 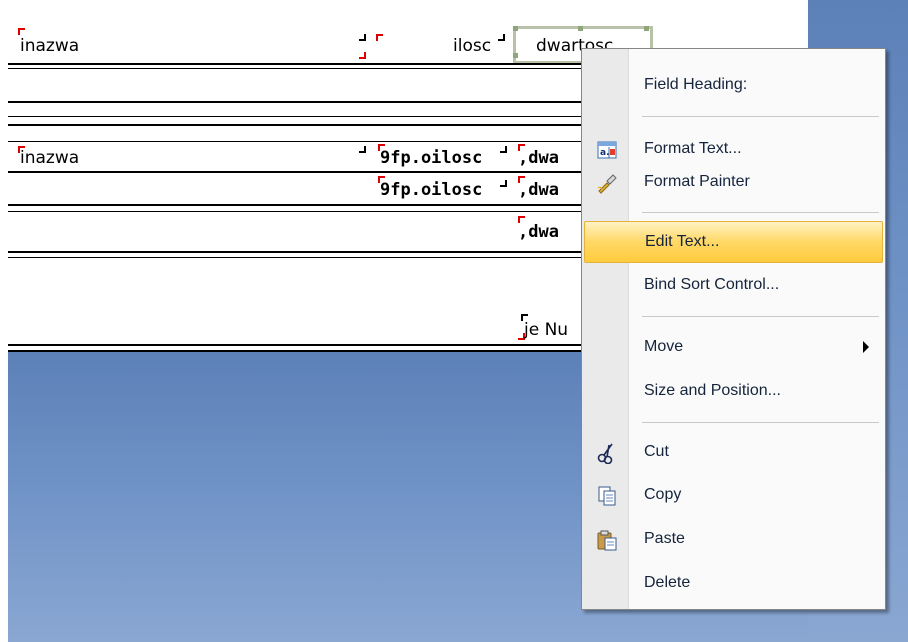 What do you see at coordinates (733, 348) in the screenshot?
I see `menu-item-move: Move` at bounding box center [733, 348].